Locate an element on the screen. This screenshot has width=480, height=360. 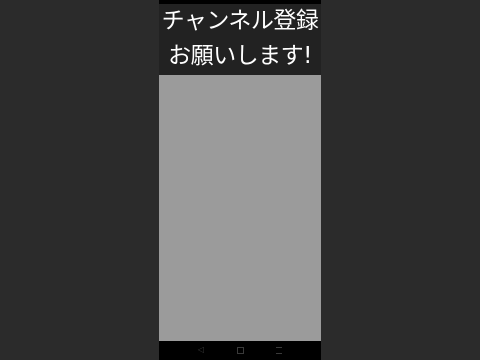
recents-lines-icon is located at coordinates (279, 350).